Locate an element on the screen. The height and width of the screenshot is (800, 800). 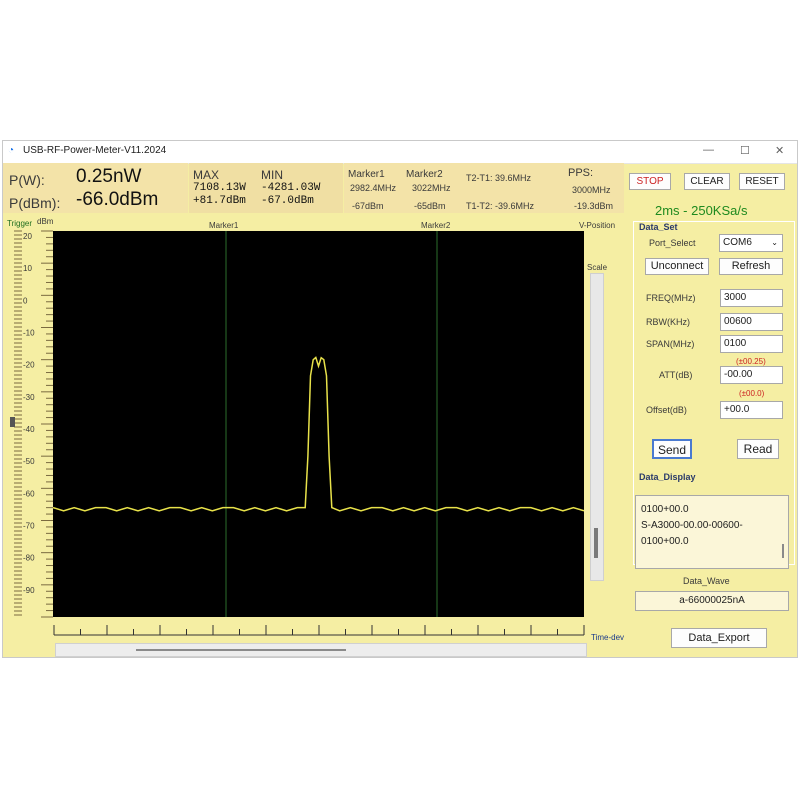
scrollbar-thumb is located at coordinates (241, 650).